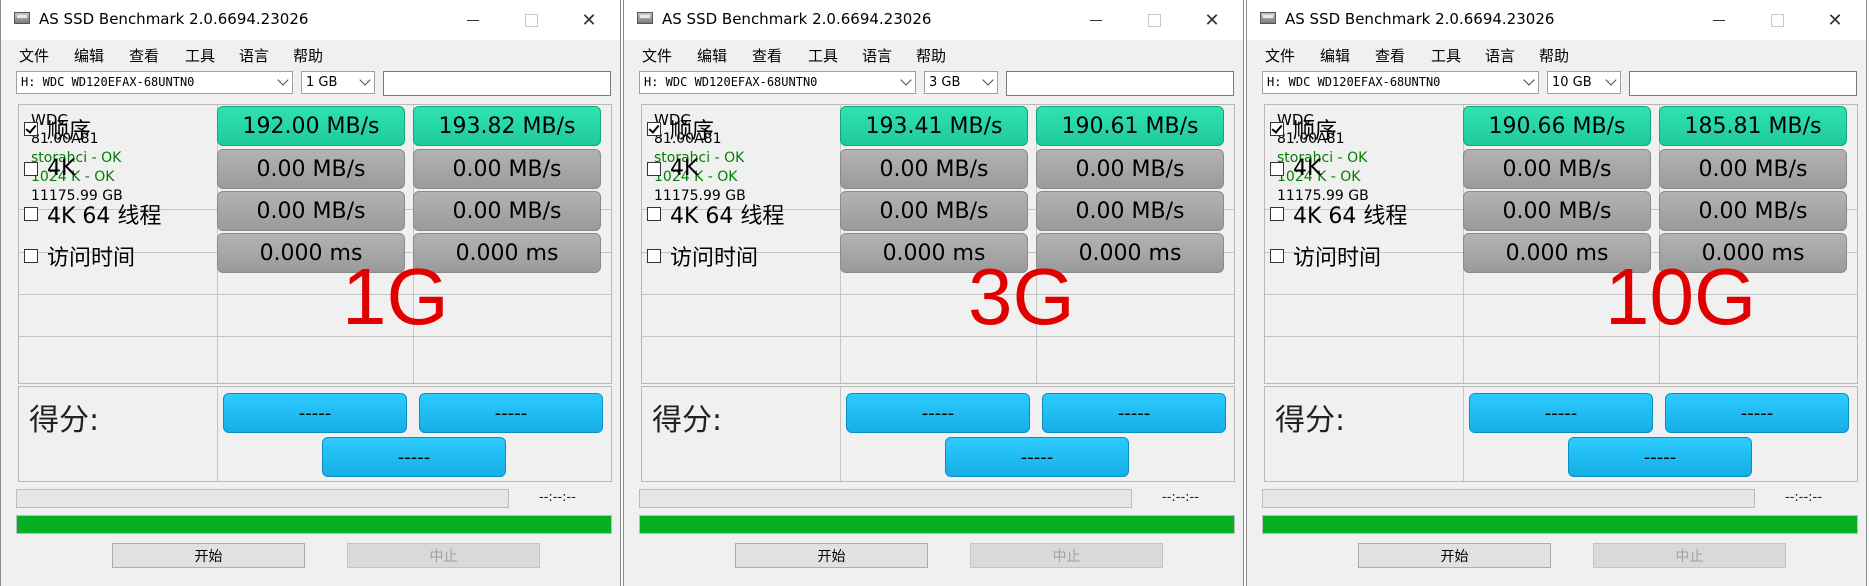 The image size is (1869, 586). I want to click on maximize-icon, so click(531, 20).